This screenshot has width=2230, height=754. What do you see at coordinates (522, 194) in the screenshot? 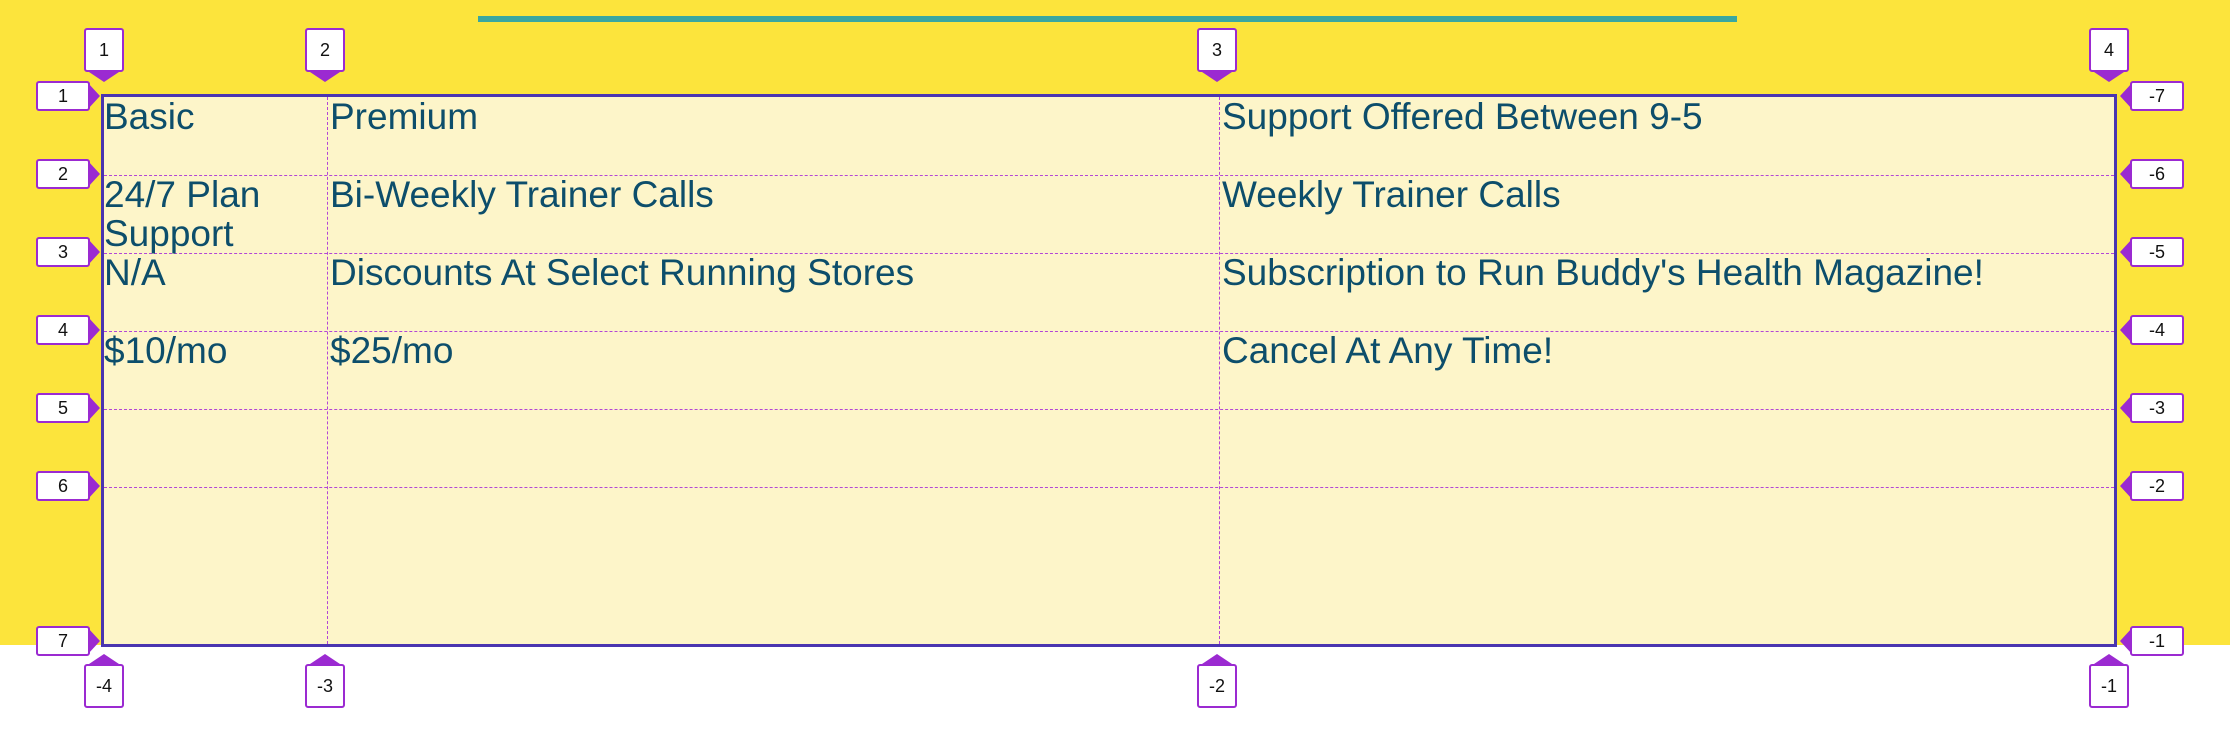
I see `cell-biweekly-calls: Bi-Weekly Trainer Calls` at bounding box center [522, 194].